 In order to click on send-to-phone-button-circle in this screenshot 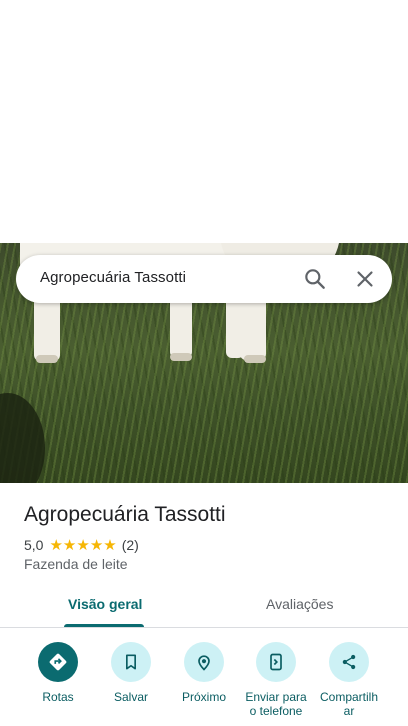, I will do `click(276, 662)`.